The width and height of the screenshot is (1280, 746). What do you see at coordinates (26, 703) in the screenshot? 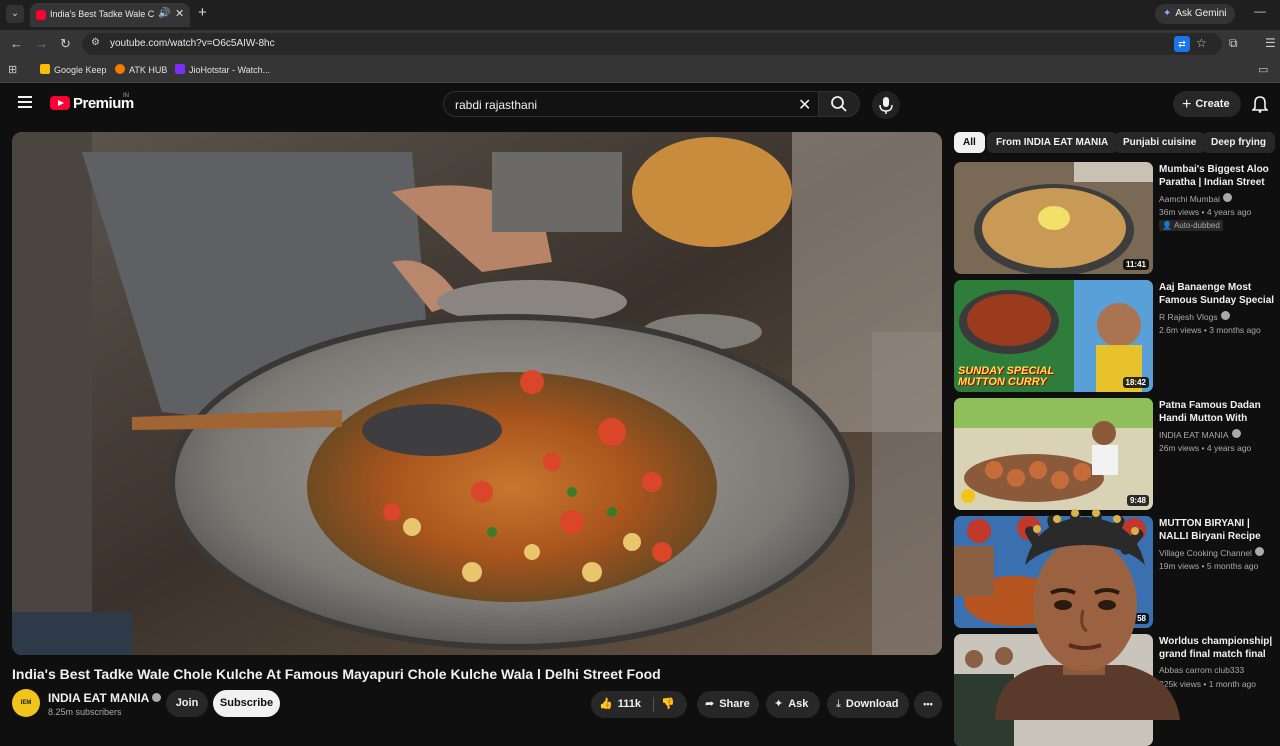
I see `channel-avatar: IEM` at bounding box center [26, 703].